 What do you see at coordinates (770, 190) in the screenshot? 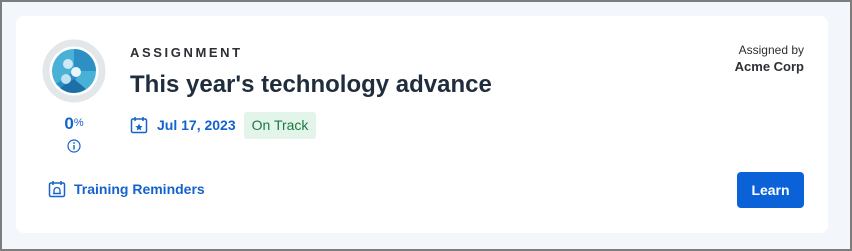
I see `learn-button: Learn` at bounding box center [770, 190].